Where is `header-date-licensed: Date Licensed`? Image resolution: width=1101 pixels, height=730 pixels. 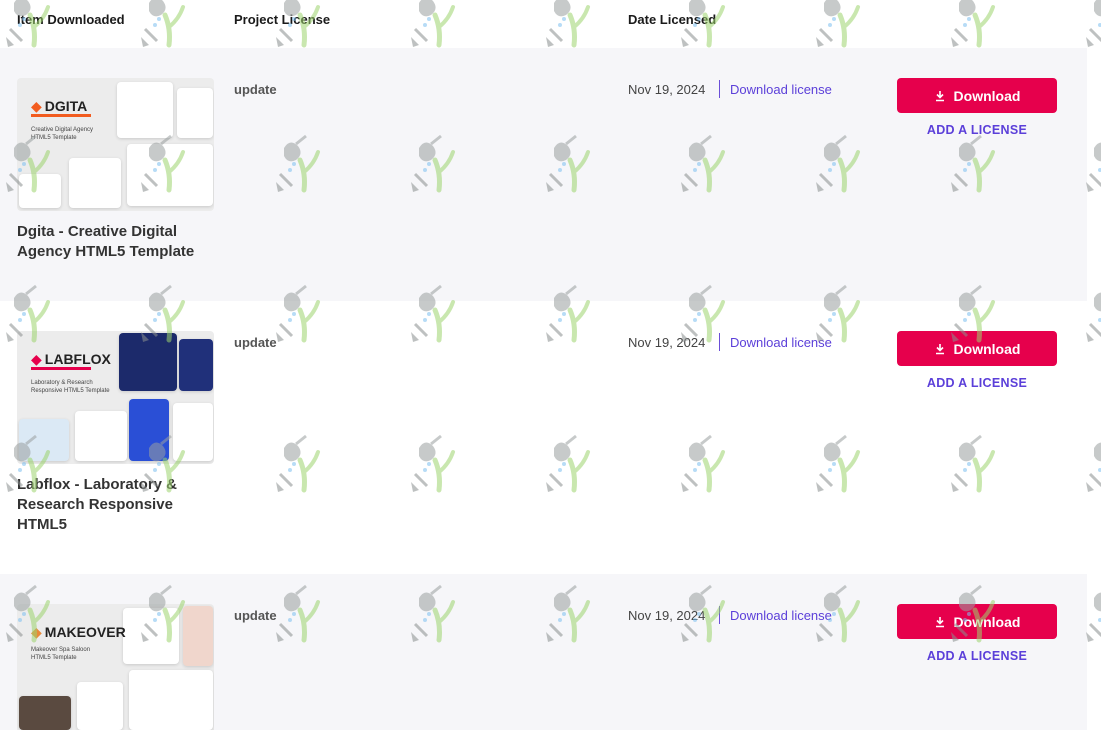 header-date-licensed: Date Licensed is located at coordinates (672, 19).